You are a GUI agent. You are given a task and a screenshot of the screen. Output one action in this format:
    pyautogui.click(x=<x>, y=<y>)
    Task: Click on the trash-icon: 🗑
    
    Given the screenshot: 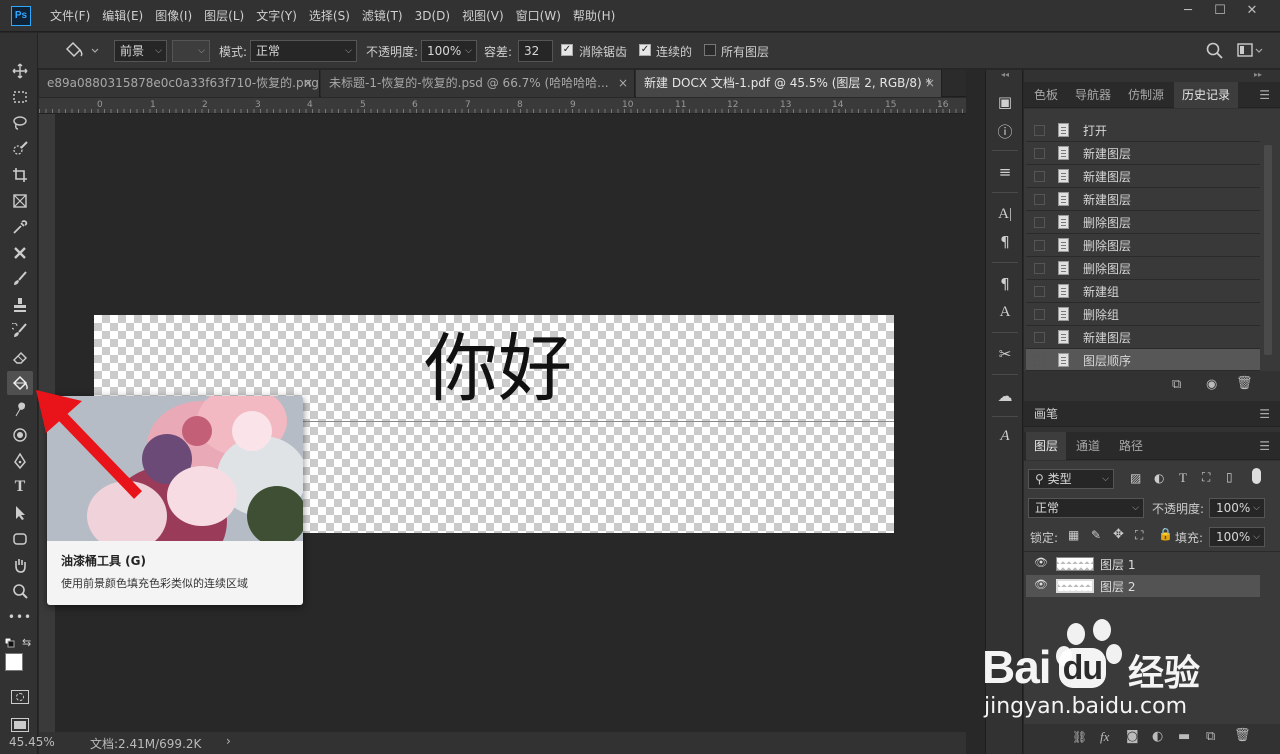 What is the action you would take?
    pyautogui.click(x=1244, y=383)
    